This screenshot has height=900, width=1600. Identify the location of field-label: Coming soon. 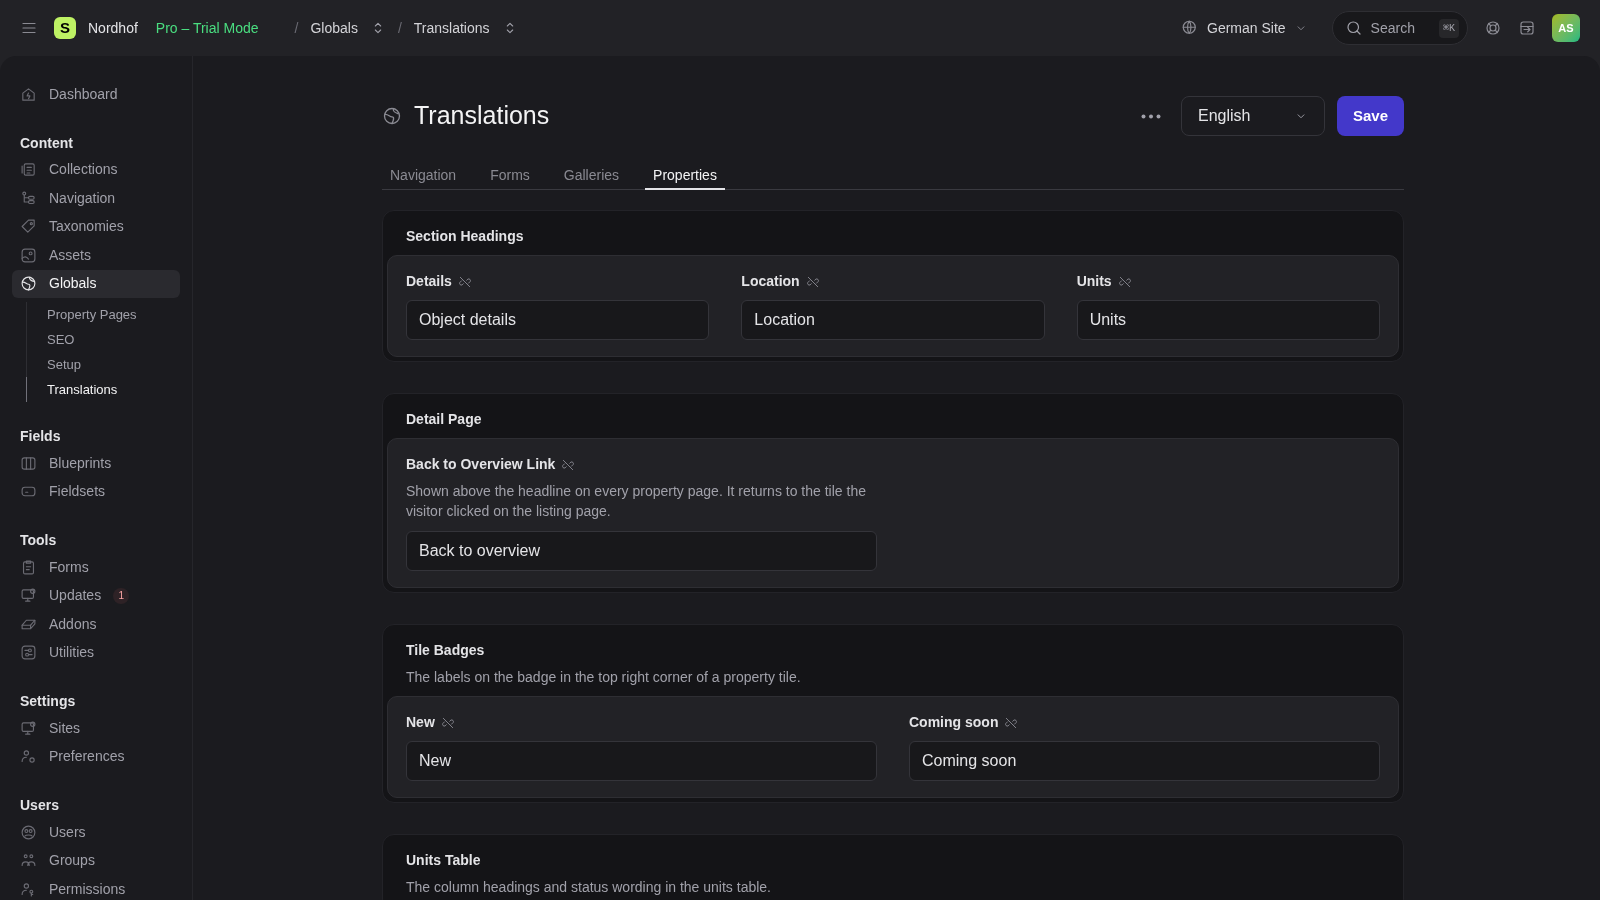
(954, 722).